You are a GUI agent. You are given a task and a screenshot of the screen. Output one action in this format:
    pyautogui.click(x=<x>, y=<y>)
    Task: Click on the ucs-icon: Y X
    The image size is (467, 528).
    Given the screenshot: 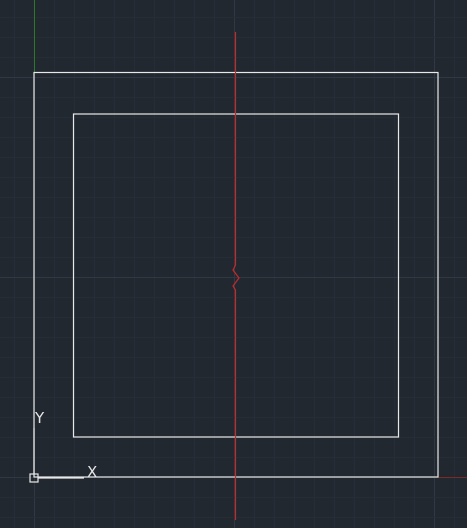 What is the action you would take?
    pyautogui.click(x=63, y=446)
    